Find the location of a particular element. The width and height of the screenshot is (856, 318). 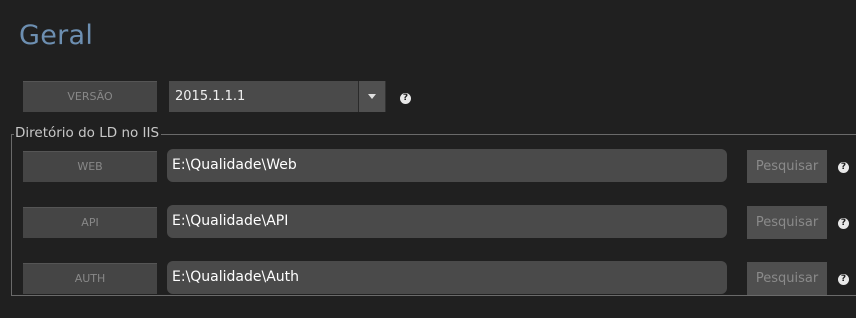

version-value: 2015.1.1.1 is located at coordinates (210, 96).